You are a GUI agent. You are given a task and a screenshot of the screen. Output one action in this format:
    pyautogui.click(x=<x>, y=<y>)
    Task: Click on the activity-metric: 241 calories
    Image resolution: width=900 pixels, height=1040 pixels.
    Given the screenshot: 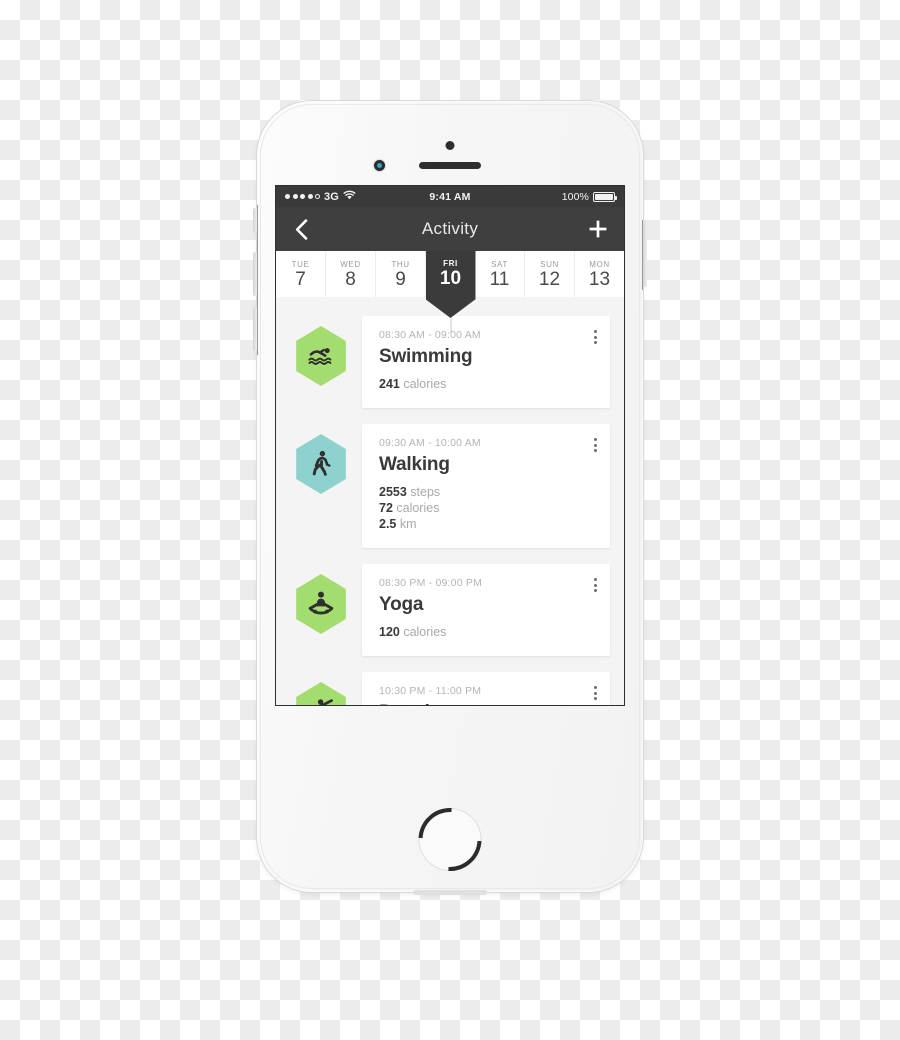 What is the action you would take?
    pyautogui.click(x=487, y=384)
    